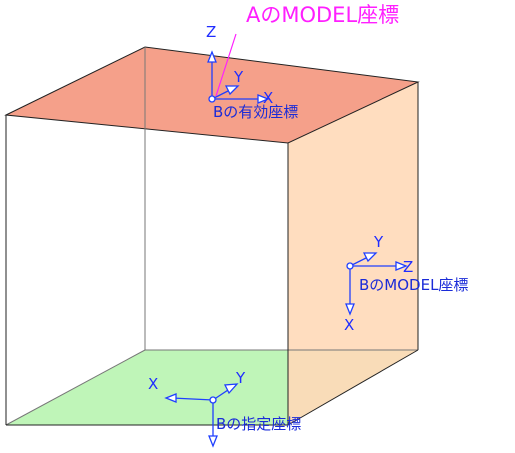 The width and height of the screenshot is (515, 453). Describe the element at coordinates (238, 77) in the screenshot. I see `top-axis-y-label: Y` at that location.